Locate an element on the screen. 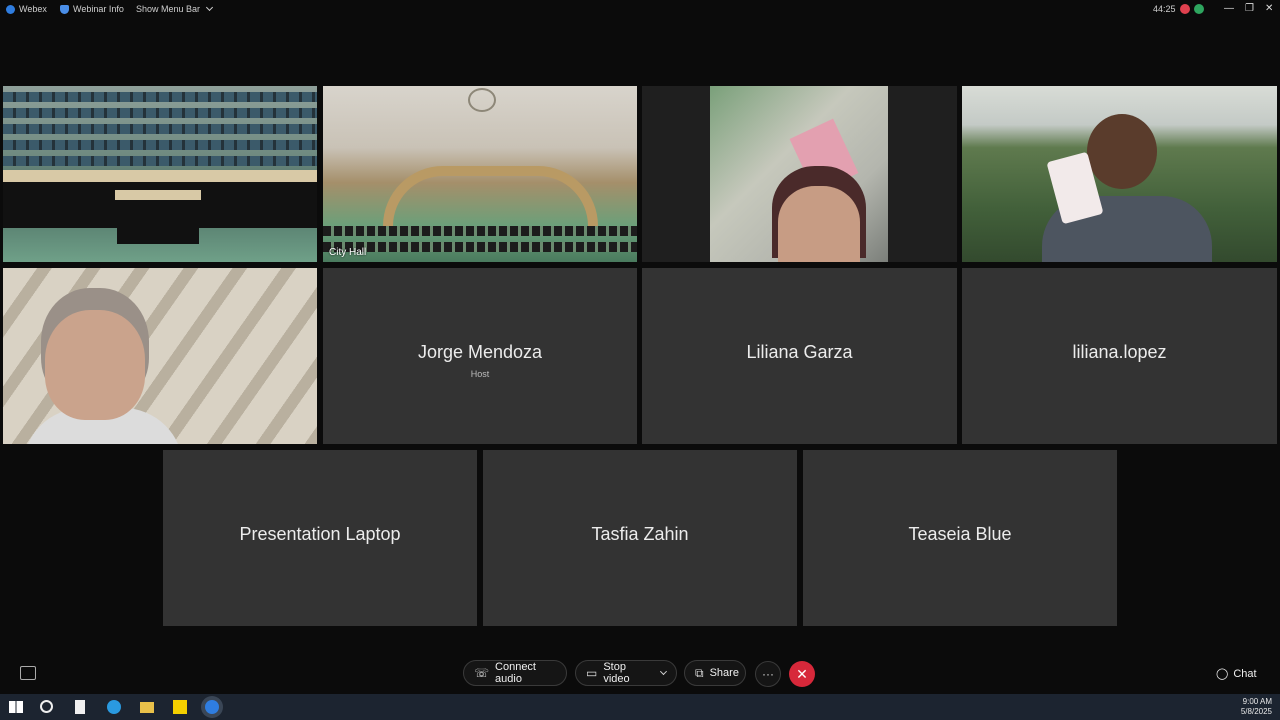  video-tile-jorge-mendoza: Jorge Mendoza Host is located at coordinates (480, 356).